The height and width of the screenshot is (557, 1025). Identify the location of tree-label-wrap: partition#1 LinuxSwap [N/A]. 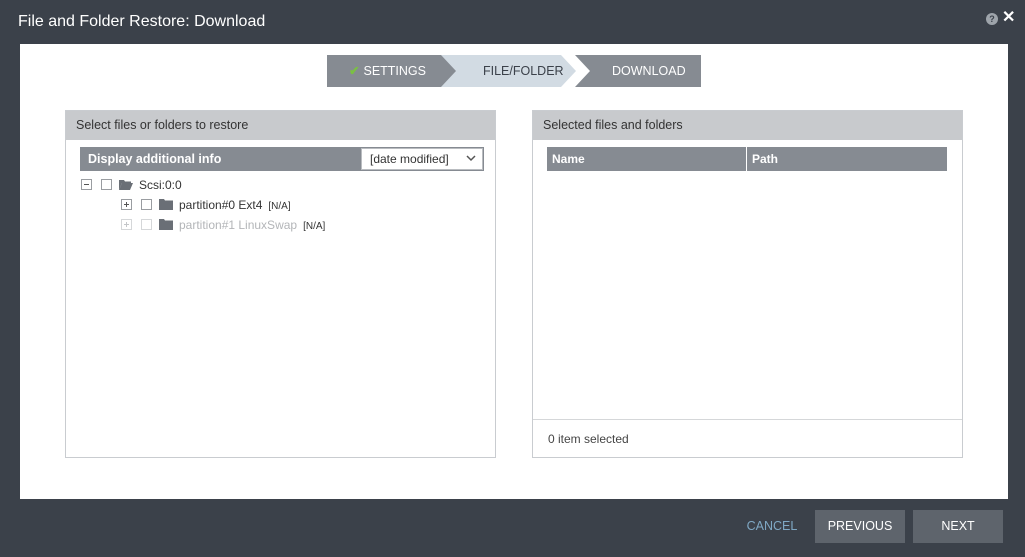
(252, 225).